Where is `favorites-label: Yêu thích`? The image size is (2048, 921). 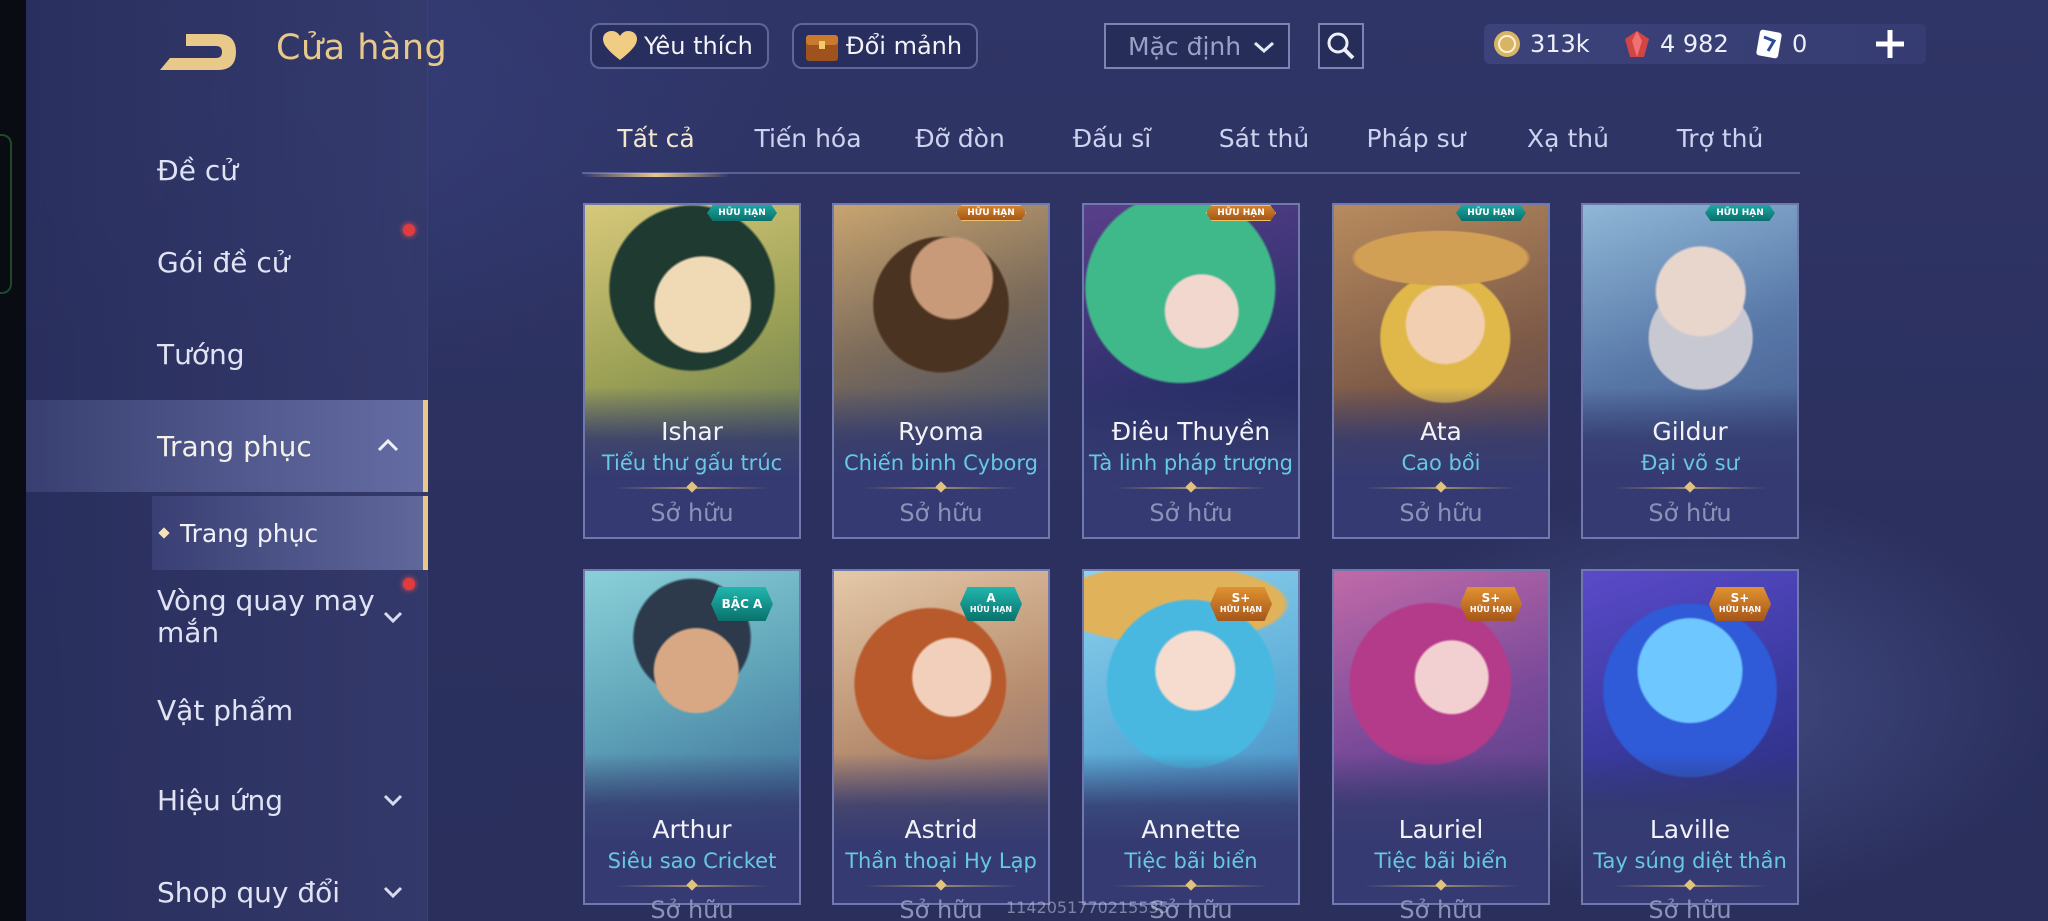 favorites-label: Yêu thích is located at coordinates (698, 46).